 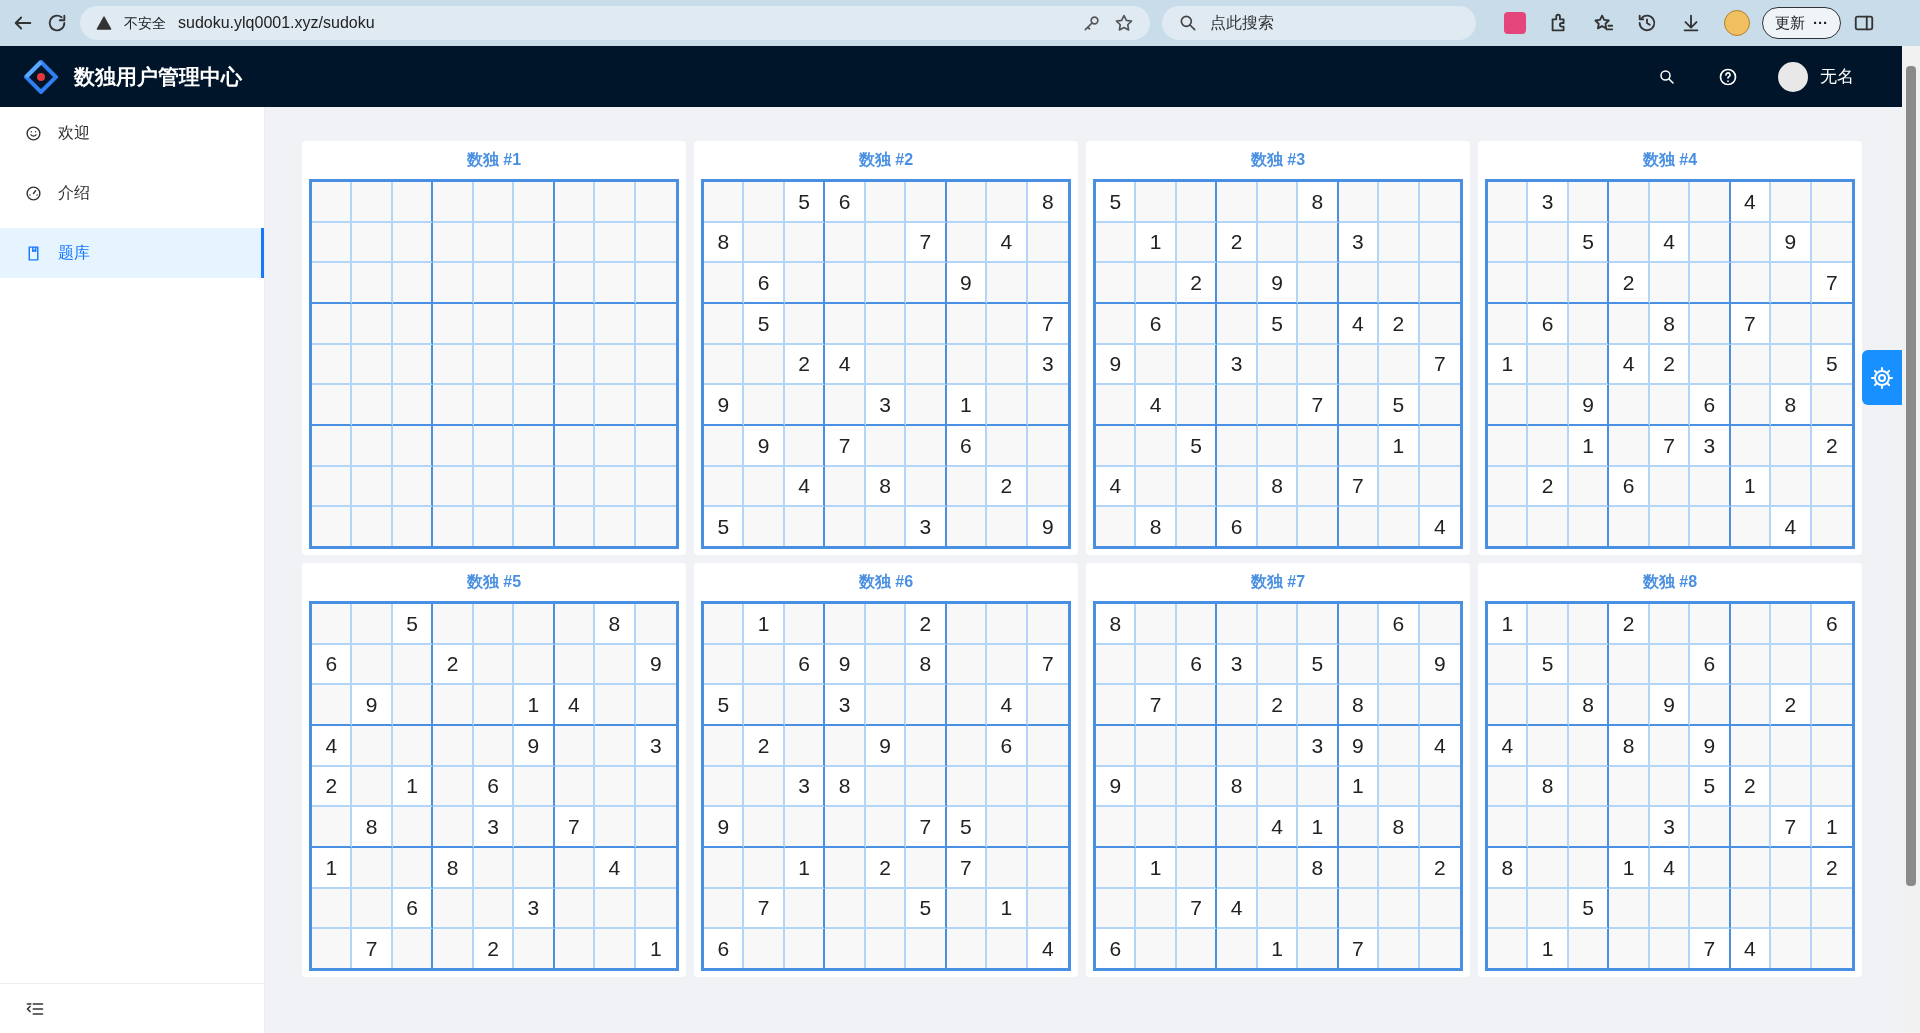 What do you see at coordinates (1124, 23) in the screenshot?
I see `star-icon` at bounding box center [1124, 23].